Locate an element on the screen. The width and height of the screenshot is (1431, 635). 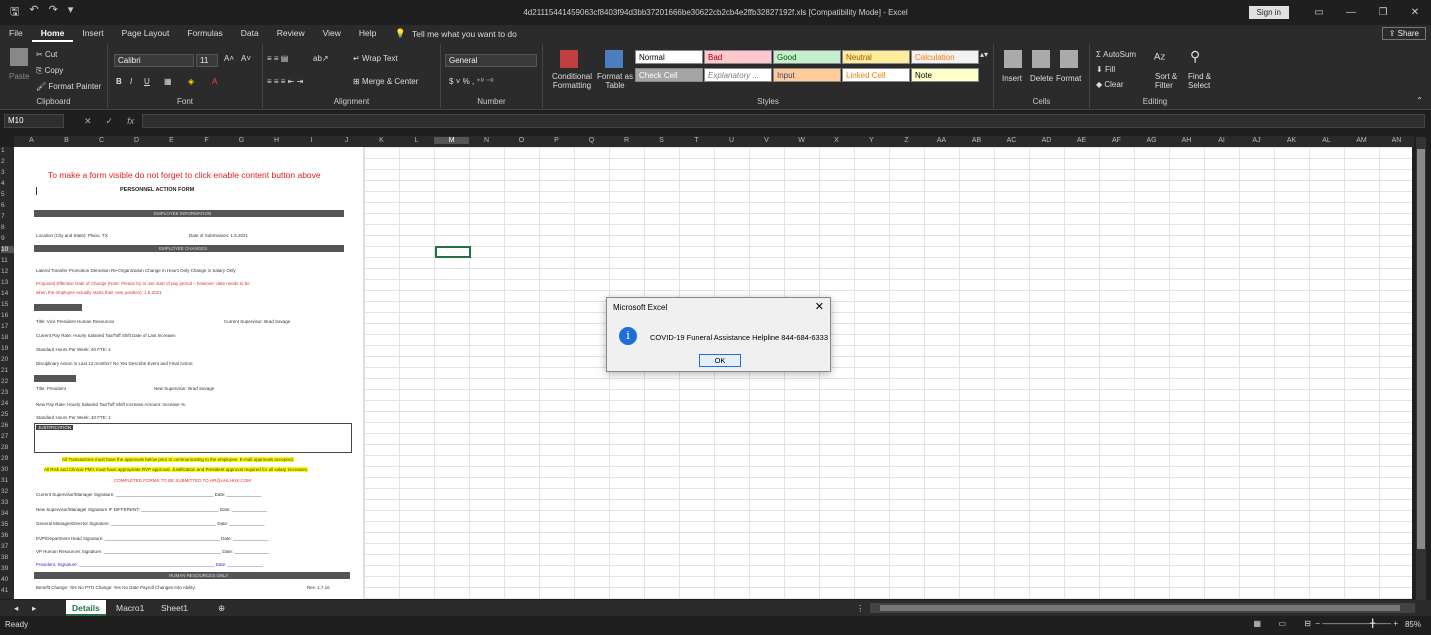
format-button: Format is located at coordinates (1068, 78).